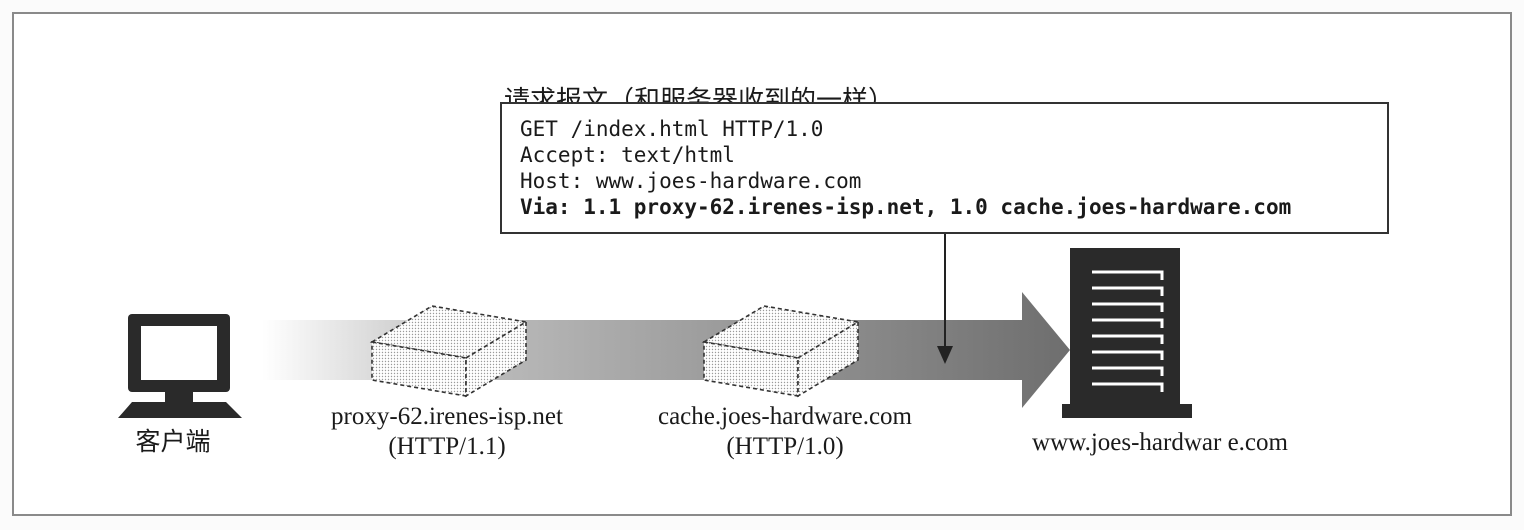  Describe the element at coordinates (672, 129) in the screenshot. I see `request-line: GET /index.html HTTP/1.0` at that location.